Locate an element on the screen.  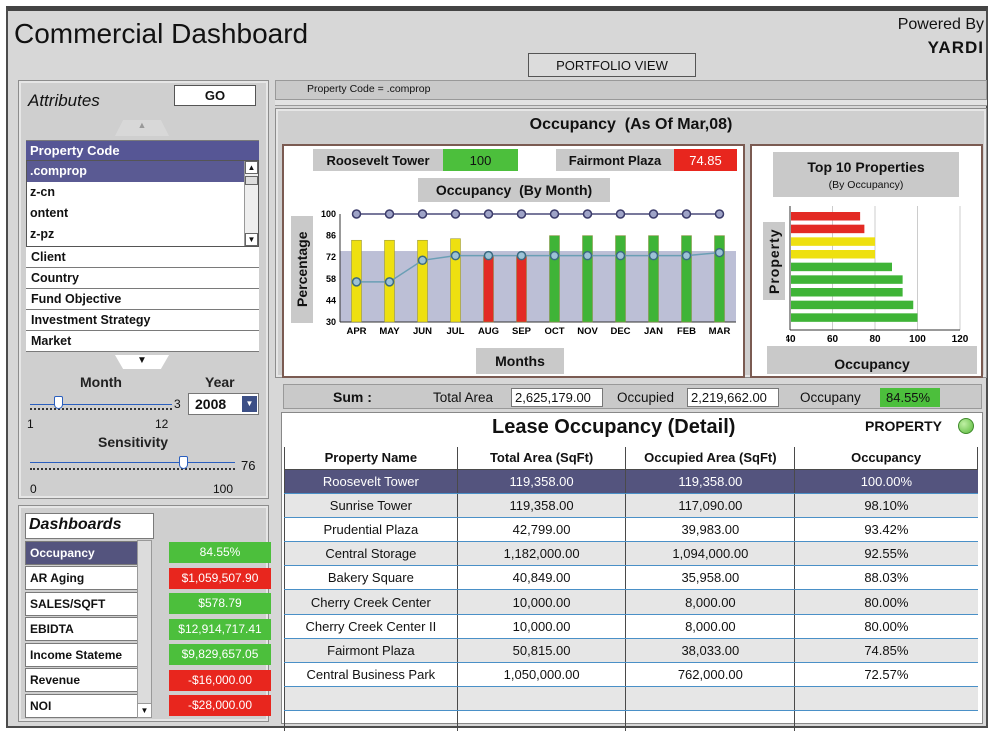
attr-item-fund-objective: Fund Objective is located at coordinates (142, 299).